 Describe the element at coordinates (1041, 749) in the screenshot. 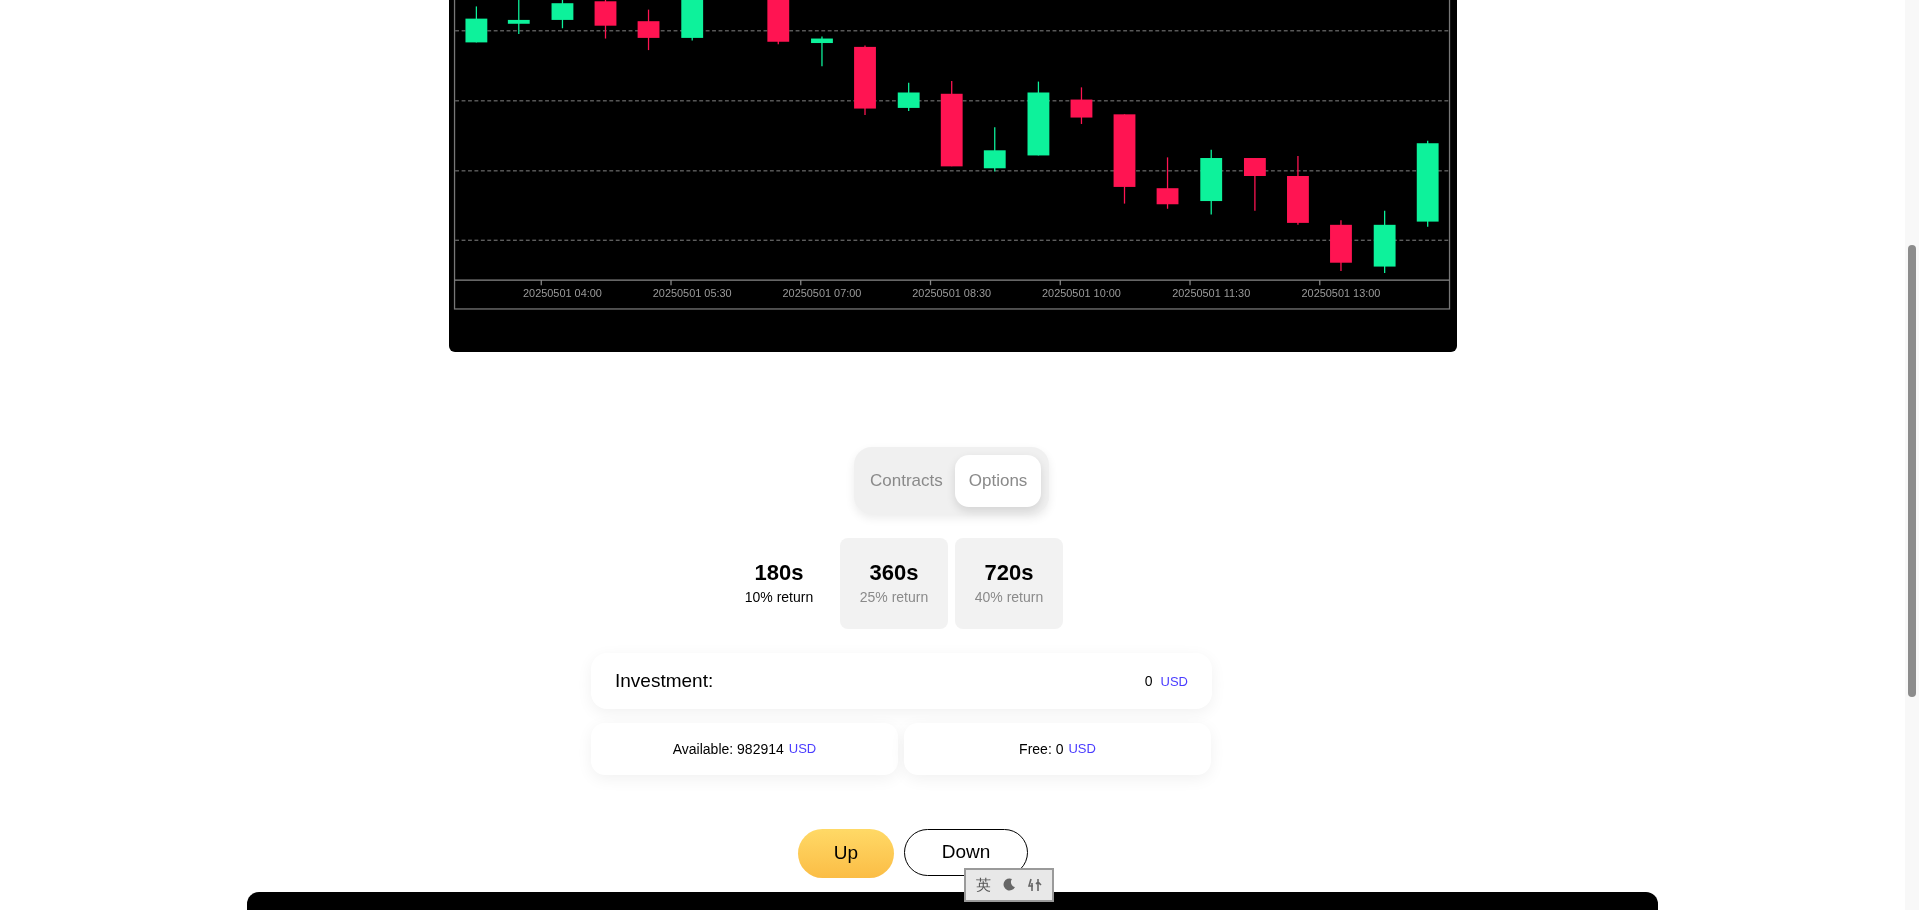

I see `balance-text: Free: 0` at that location.